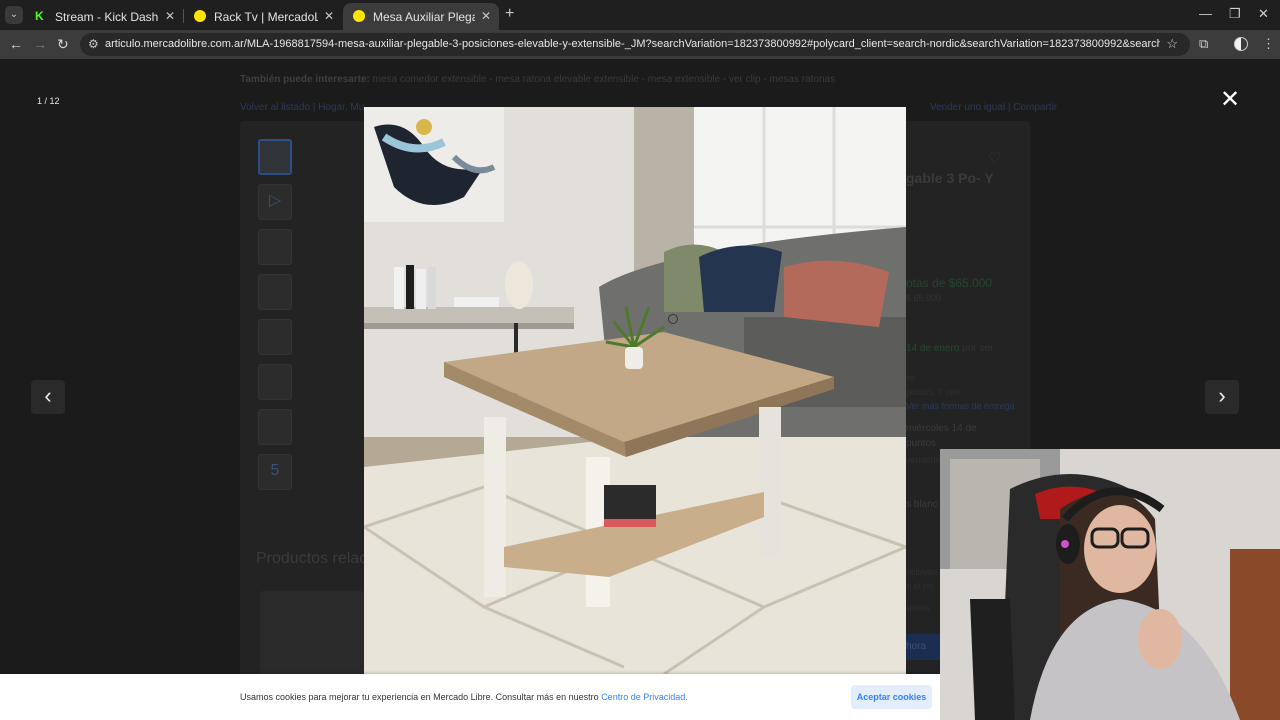 The height and width of the screenshot is (720, 1280). What do you see at coordinates (918, 608) in the screenshot?
I see `info-text: ientos` at bounding box center [918, 608].